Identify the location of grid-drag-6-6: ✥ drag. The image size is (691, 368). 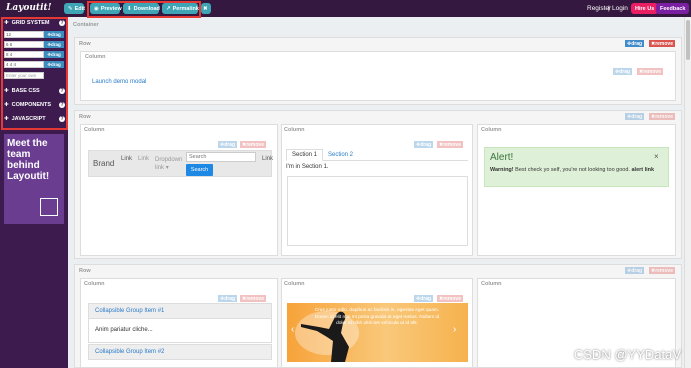
(54, 44).